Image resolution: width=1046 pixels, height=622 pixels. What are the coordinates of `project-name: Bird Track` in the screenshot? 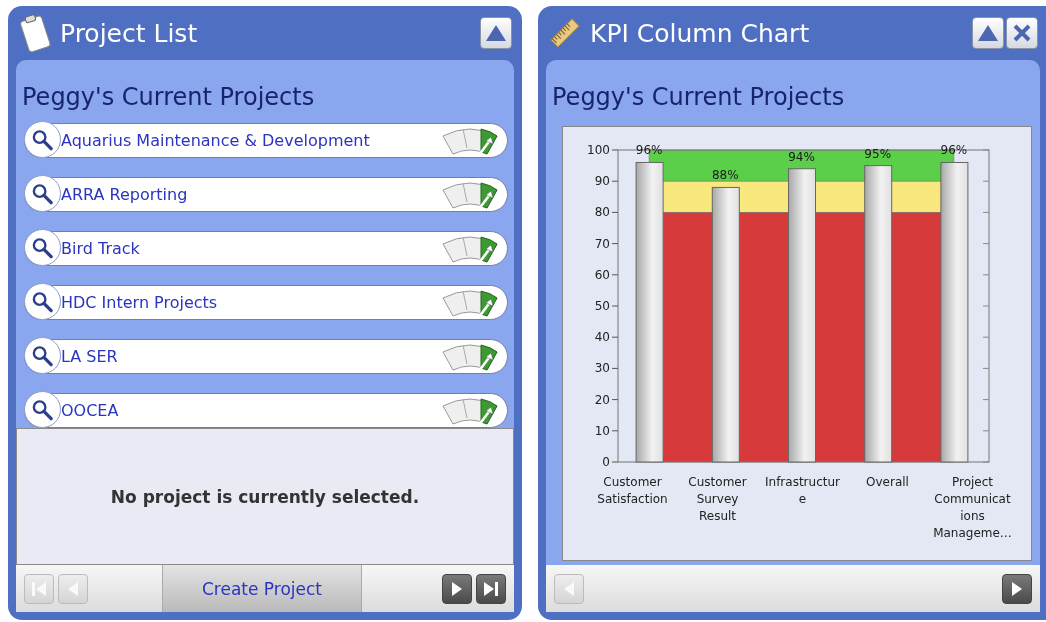 It's located at (101, 248).